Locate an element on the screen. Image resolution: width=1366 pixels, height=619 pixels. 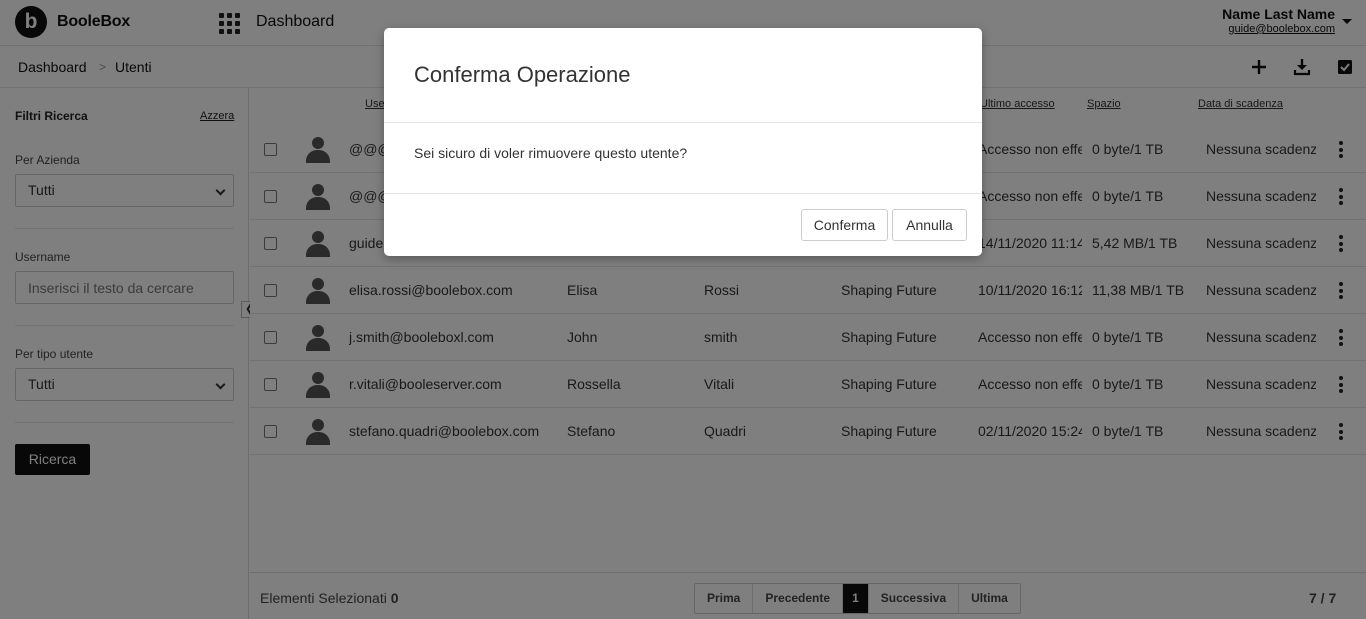
confirm-button: Conferma is located at coordinates (844, 225).